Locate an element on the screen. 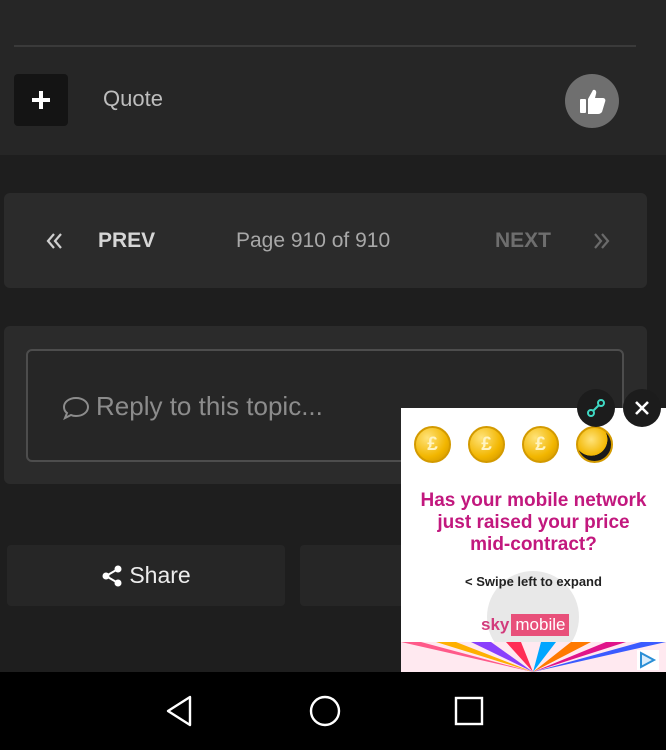 The height and width of the screenshot is (750, 666). like-button is located at coordinates (592, 101).